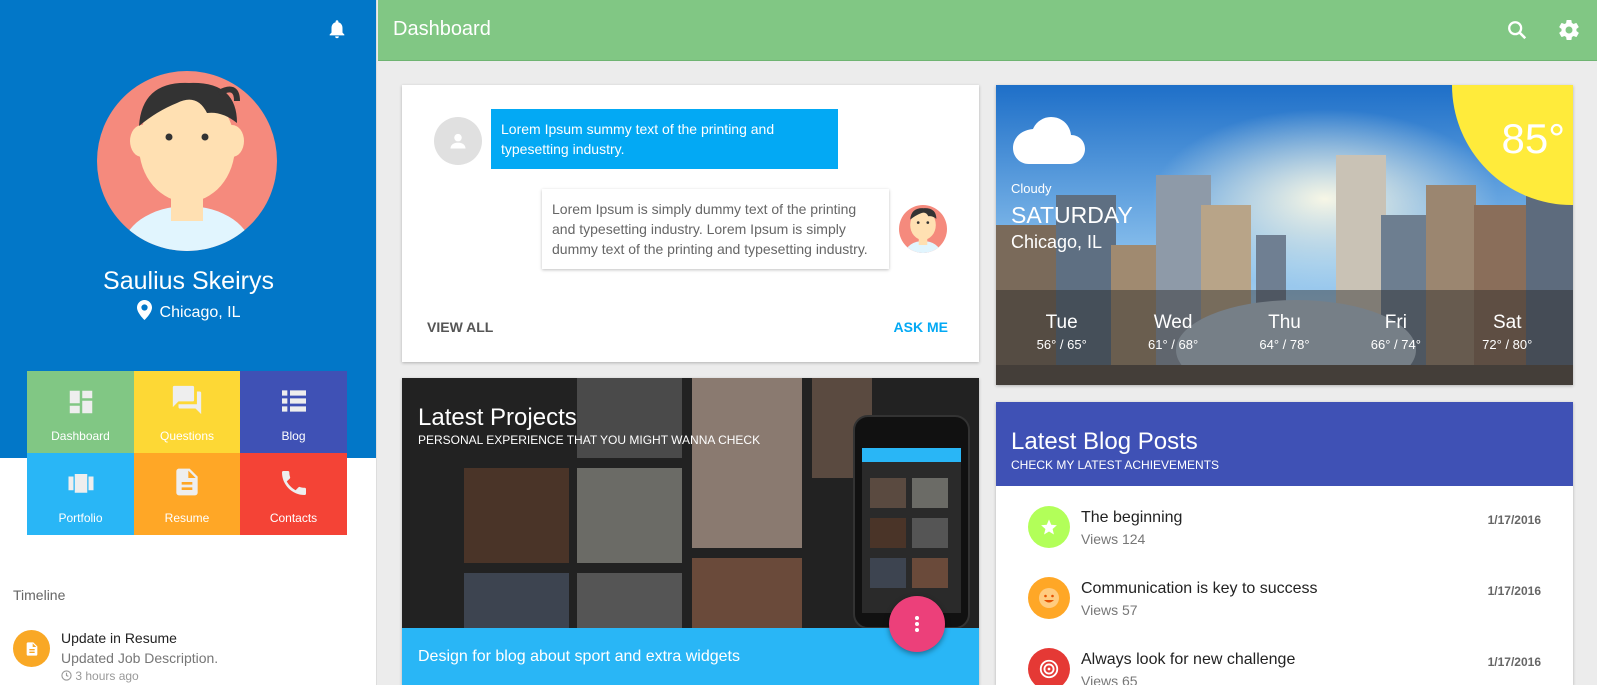  What do you see at coordinates (1517, 30) in the screenshot?
I see `search-icon` at bounding box center [1517, 30].